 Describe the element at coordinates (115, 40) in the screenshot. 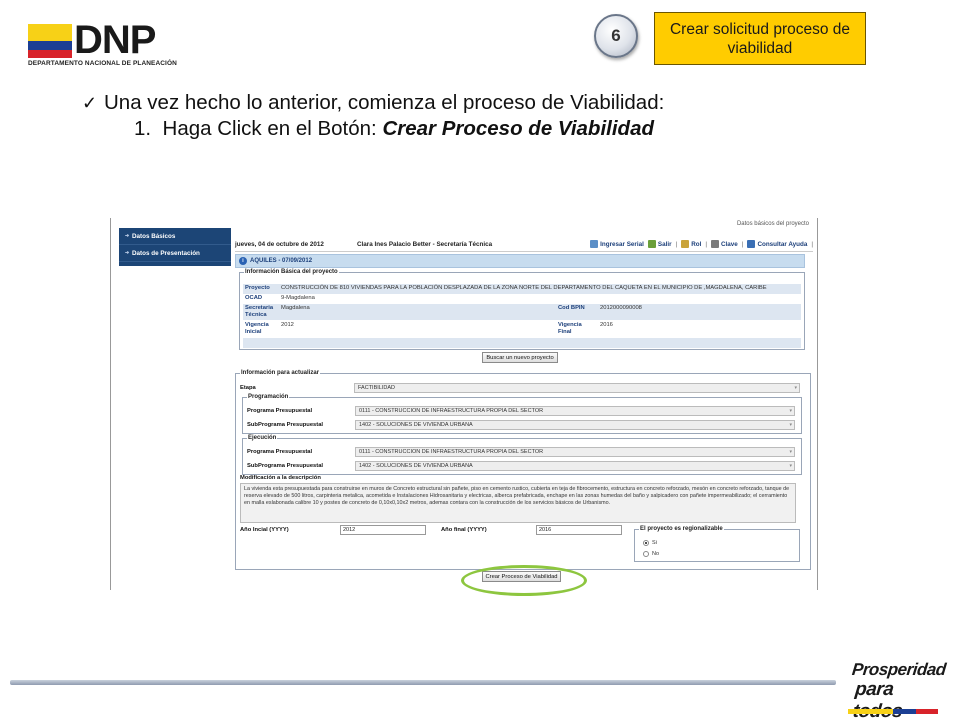

I see `logo-wordmark: DNP` at that location.